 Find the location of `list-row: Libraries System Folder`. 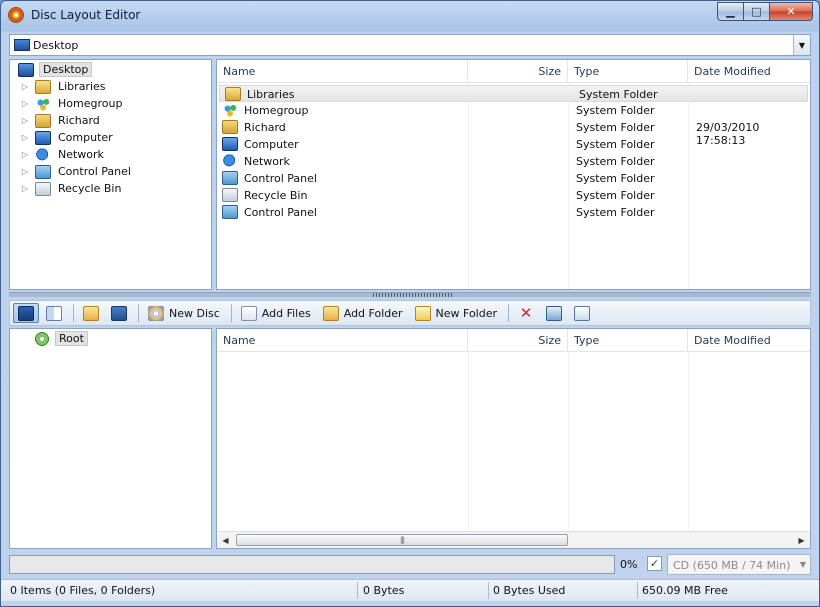

list-row: Libraries System Folder is located at coordinates (513, 93).